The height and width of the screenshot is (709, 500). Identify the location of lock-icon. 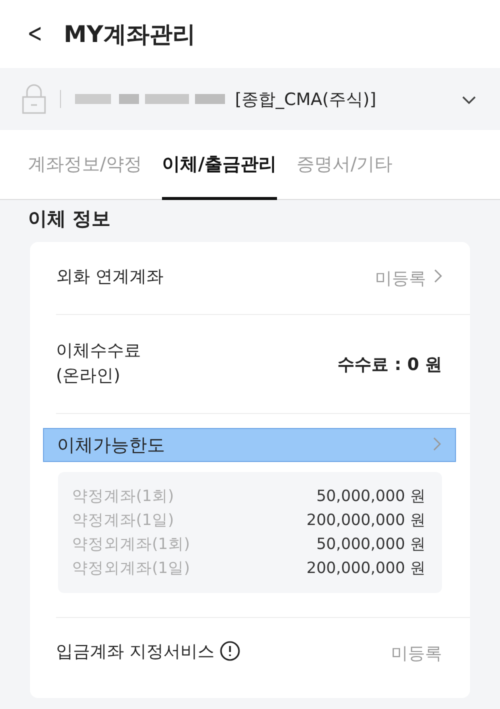
(34, 99).